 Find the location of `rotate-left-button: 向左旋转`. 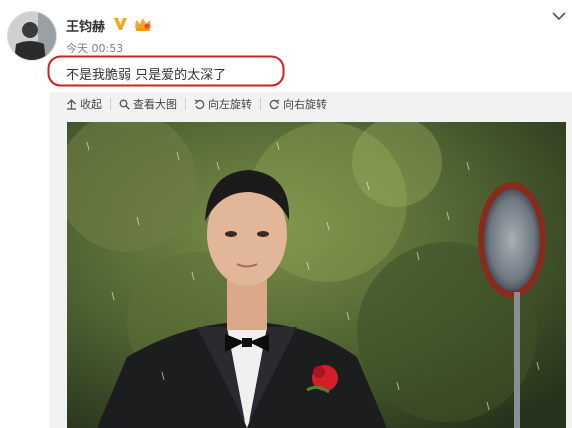

rotate-left-button: 向左旋转 is located at coordinates (223, 104).